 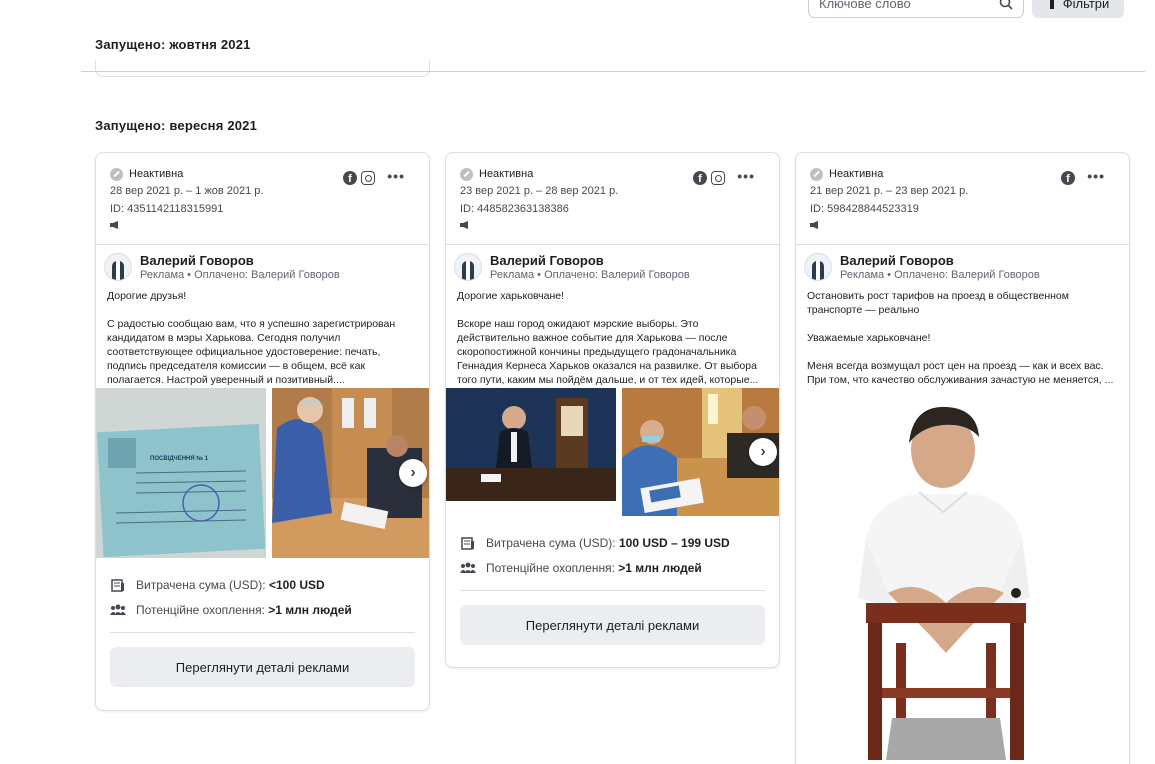 I want to click on section-divider, so click(x=613, y=71).